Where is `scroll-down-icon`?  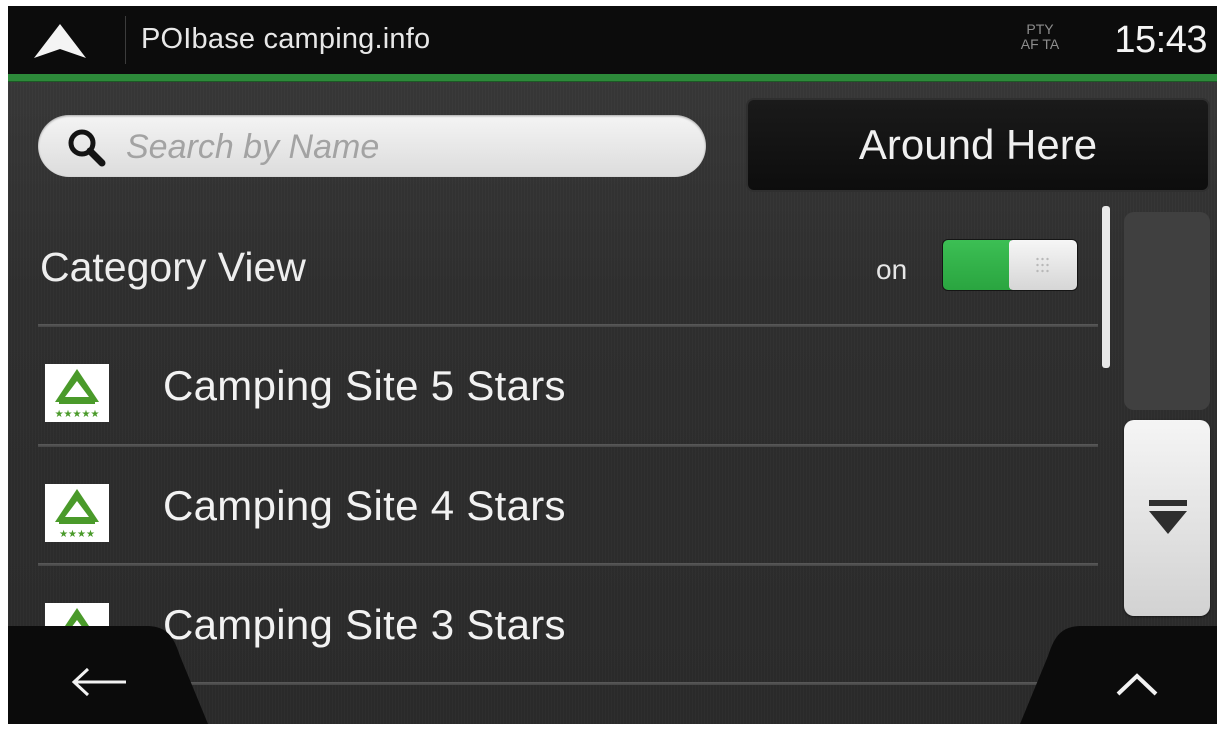
scroll-down-icon is located at coordinates (1168, 517).